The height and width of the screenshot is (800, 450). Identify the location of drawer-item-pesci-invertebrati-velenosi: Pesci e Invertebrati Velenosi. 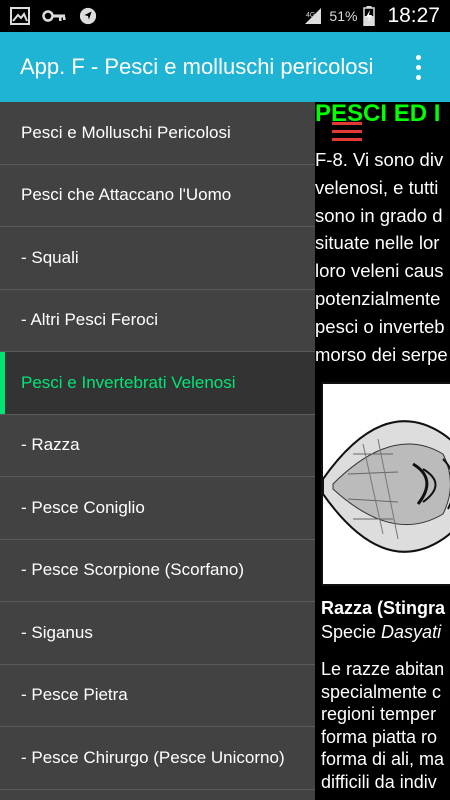
(157, 383).